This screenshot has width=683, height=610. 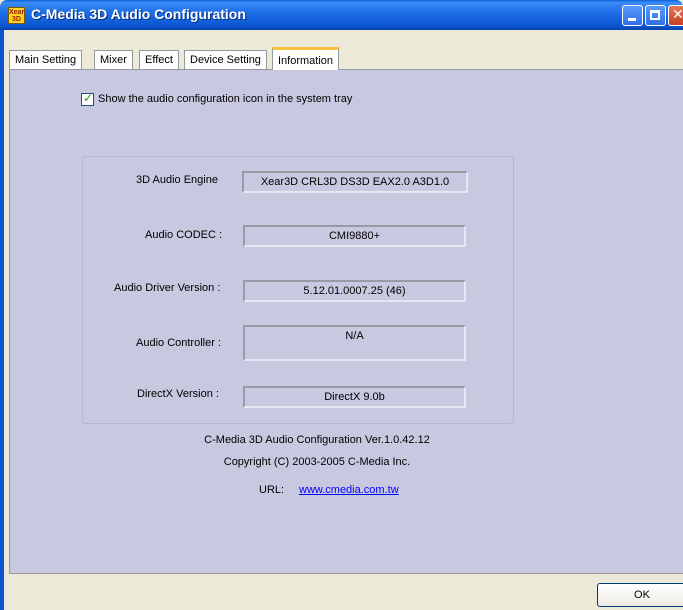 What do you see at coordinates (272, 490) in the screenshot?
I see `url-label: URL:` at bounding box center [272, 490].